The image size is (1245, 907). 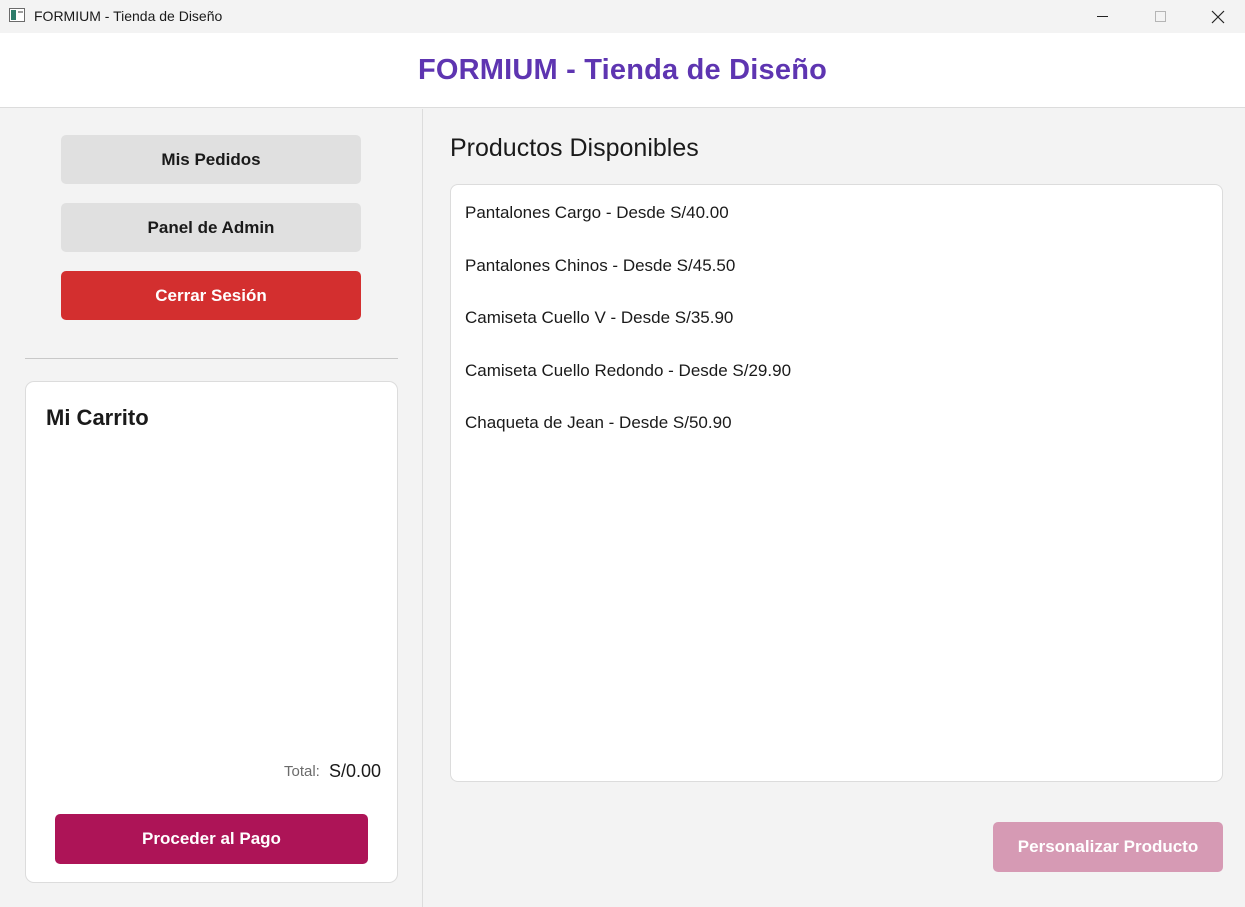 What do you see at coordinates (302, 771) in the screenshot?
I see `cart-total-label: Total:` at bounding box center [302, 771].